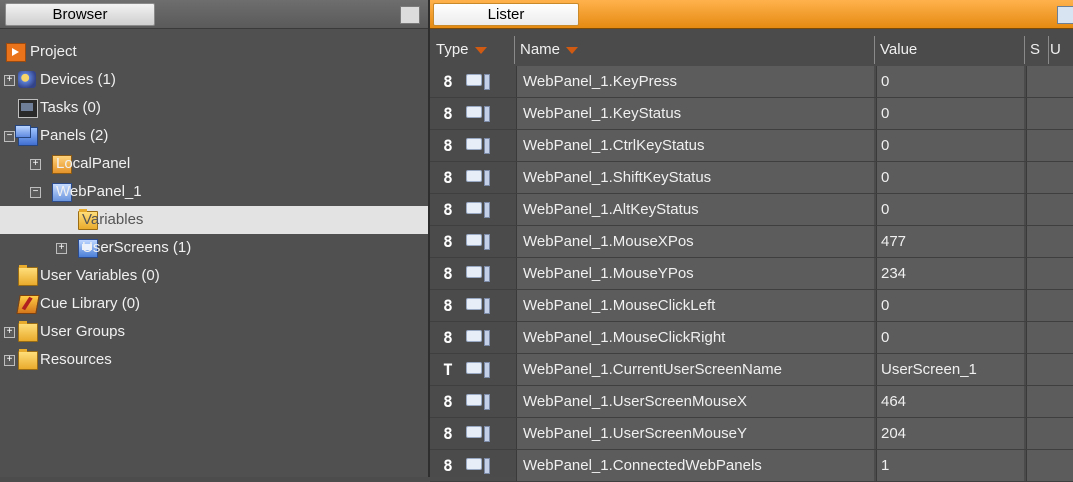  I want to click on value-cell: 204, so click(950, 433).